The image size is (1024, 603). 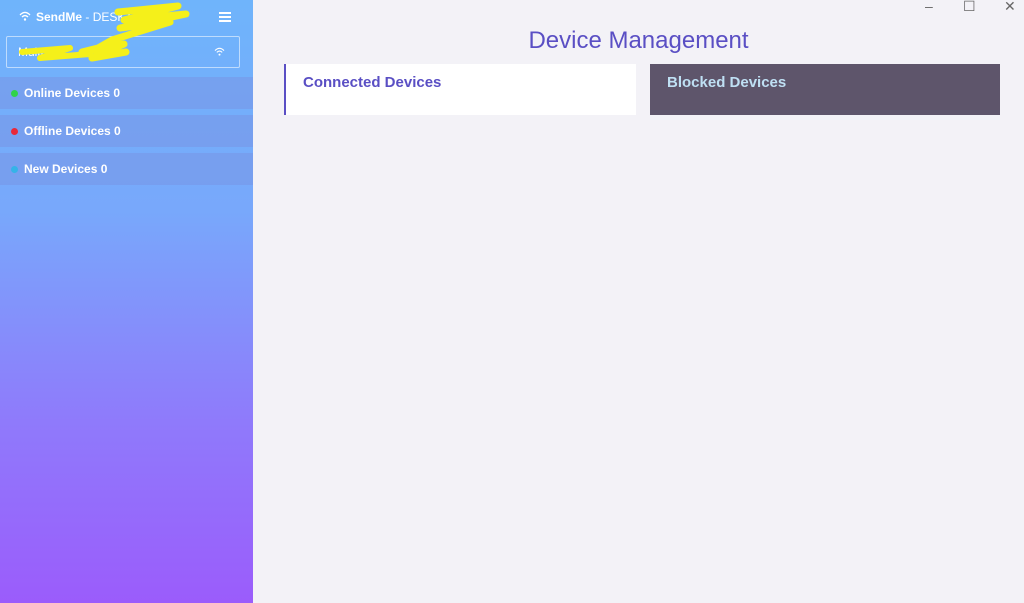 I want to click on app-title: SendMe - DESKTOP-, so click(x=95, y=17).